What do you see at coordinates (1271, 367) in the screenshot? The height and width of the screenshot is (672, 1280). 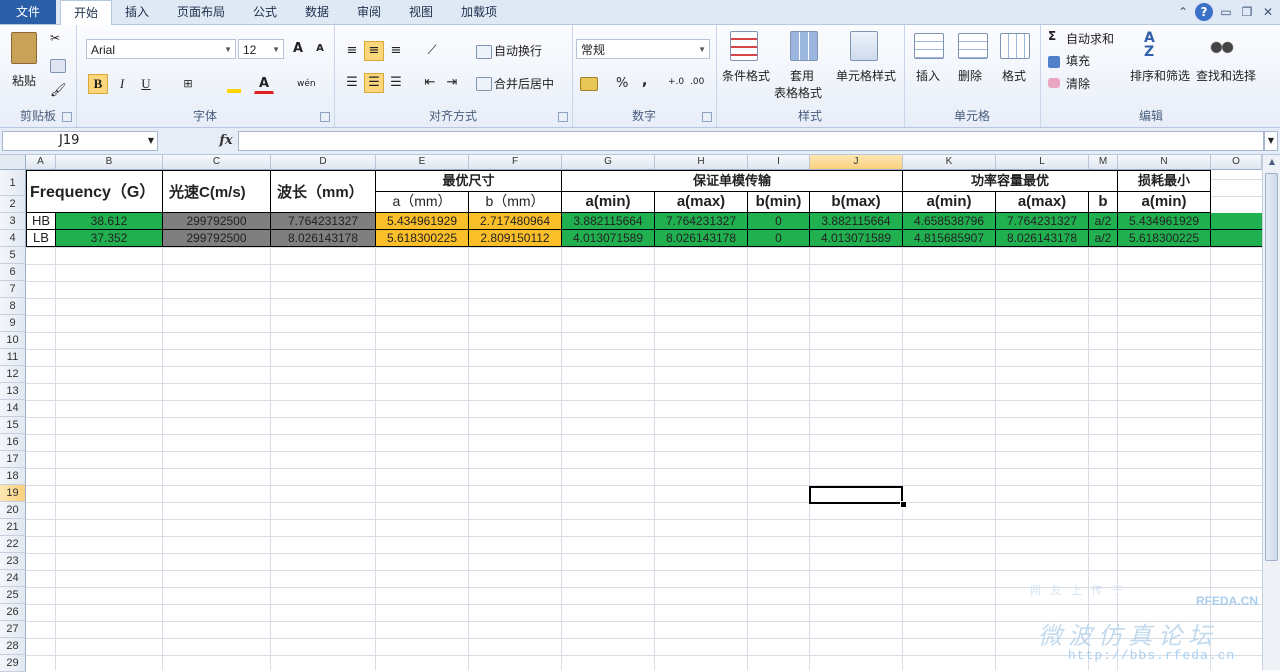 I see `scrollbar-thumb` at bounding box center [1271, 367].